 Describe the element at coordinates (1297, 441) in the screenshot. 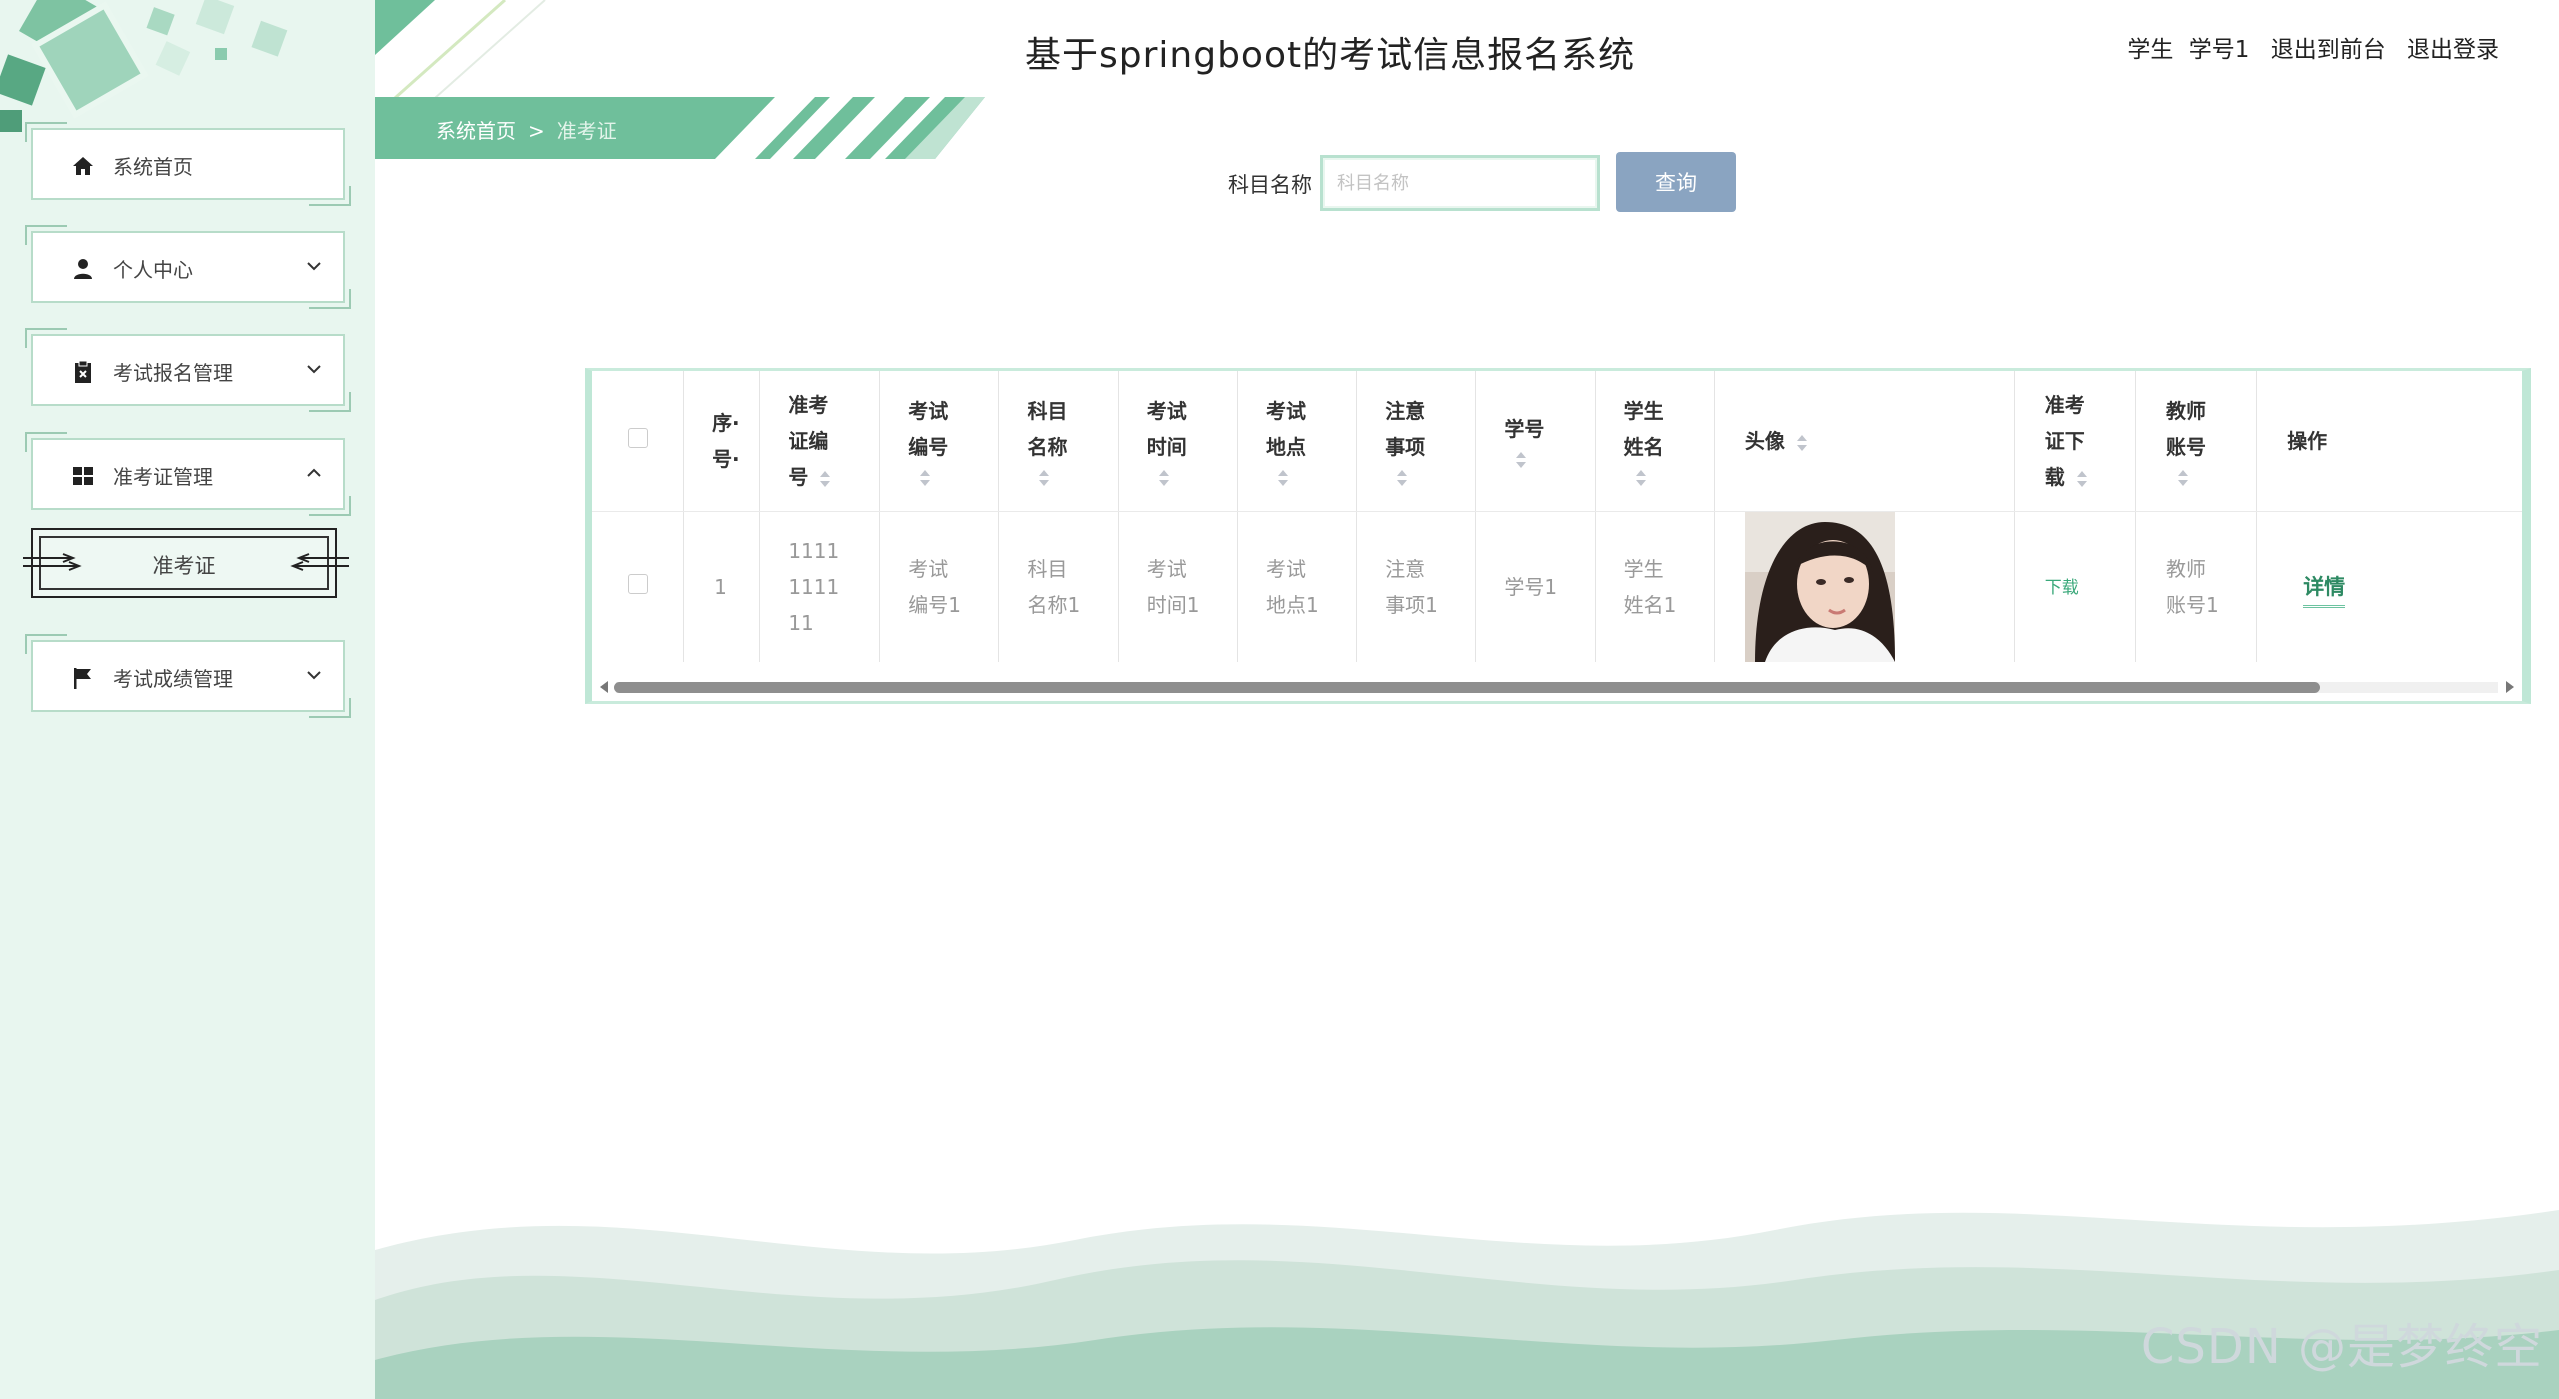

I see `col-exam-place: 考试 地点` at that location.